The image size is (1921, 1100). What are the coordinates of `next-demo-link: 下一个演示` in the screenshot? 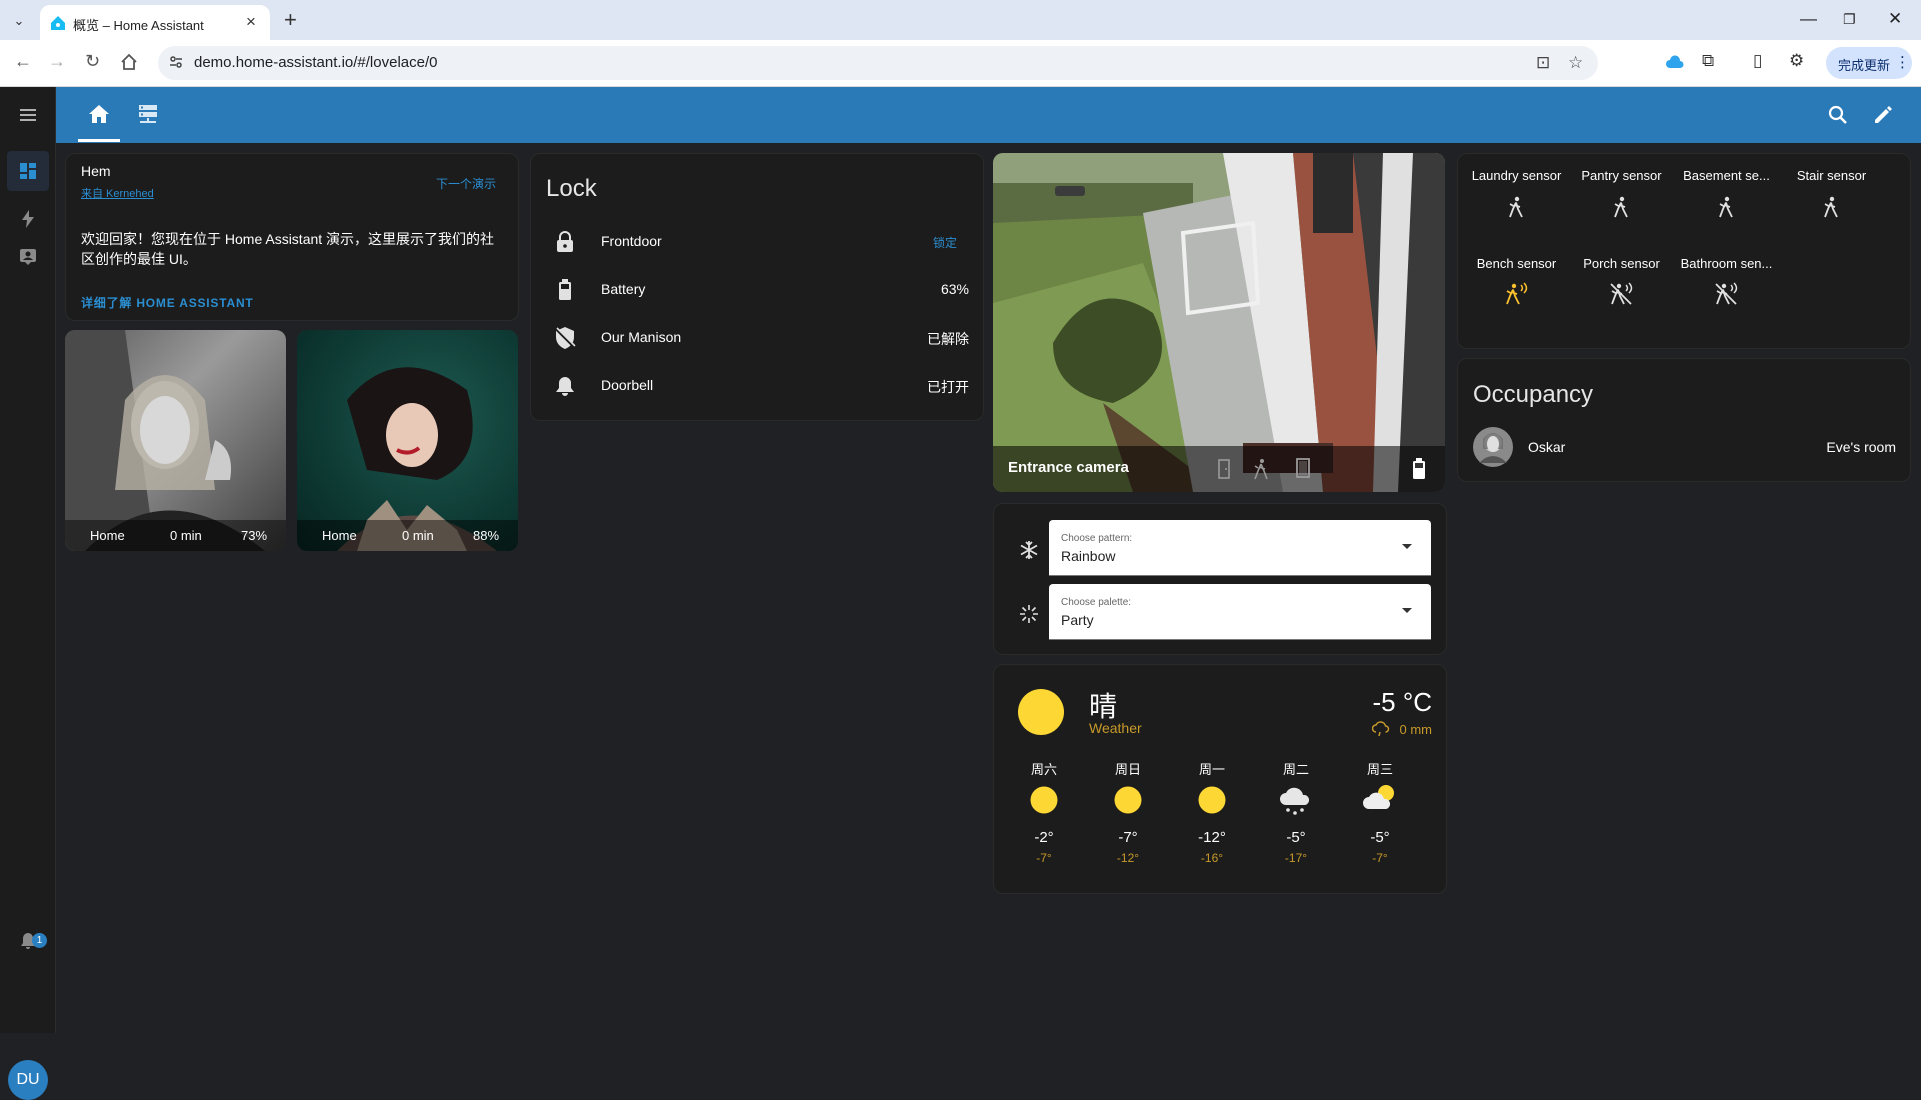 It's located at (466, 183).